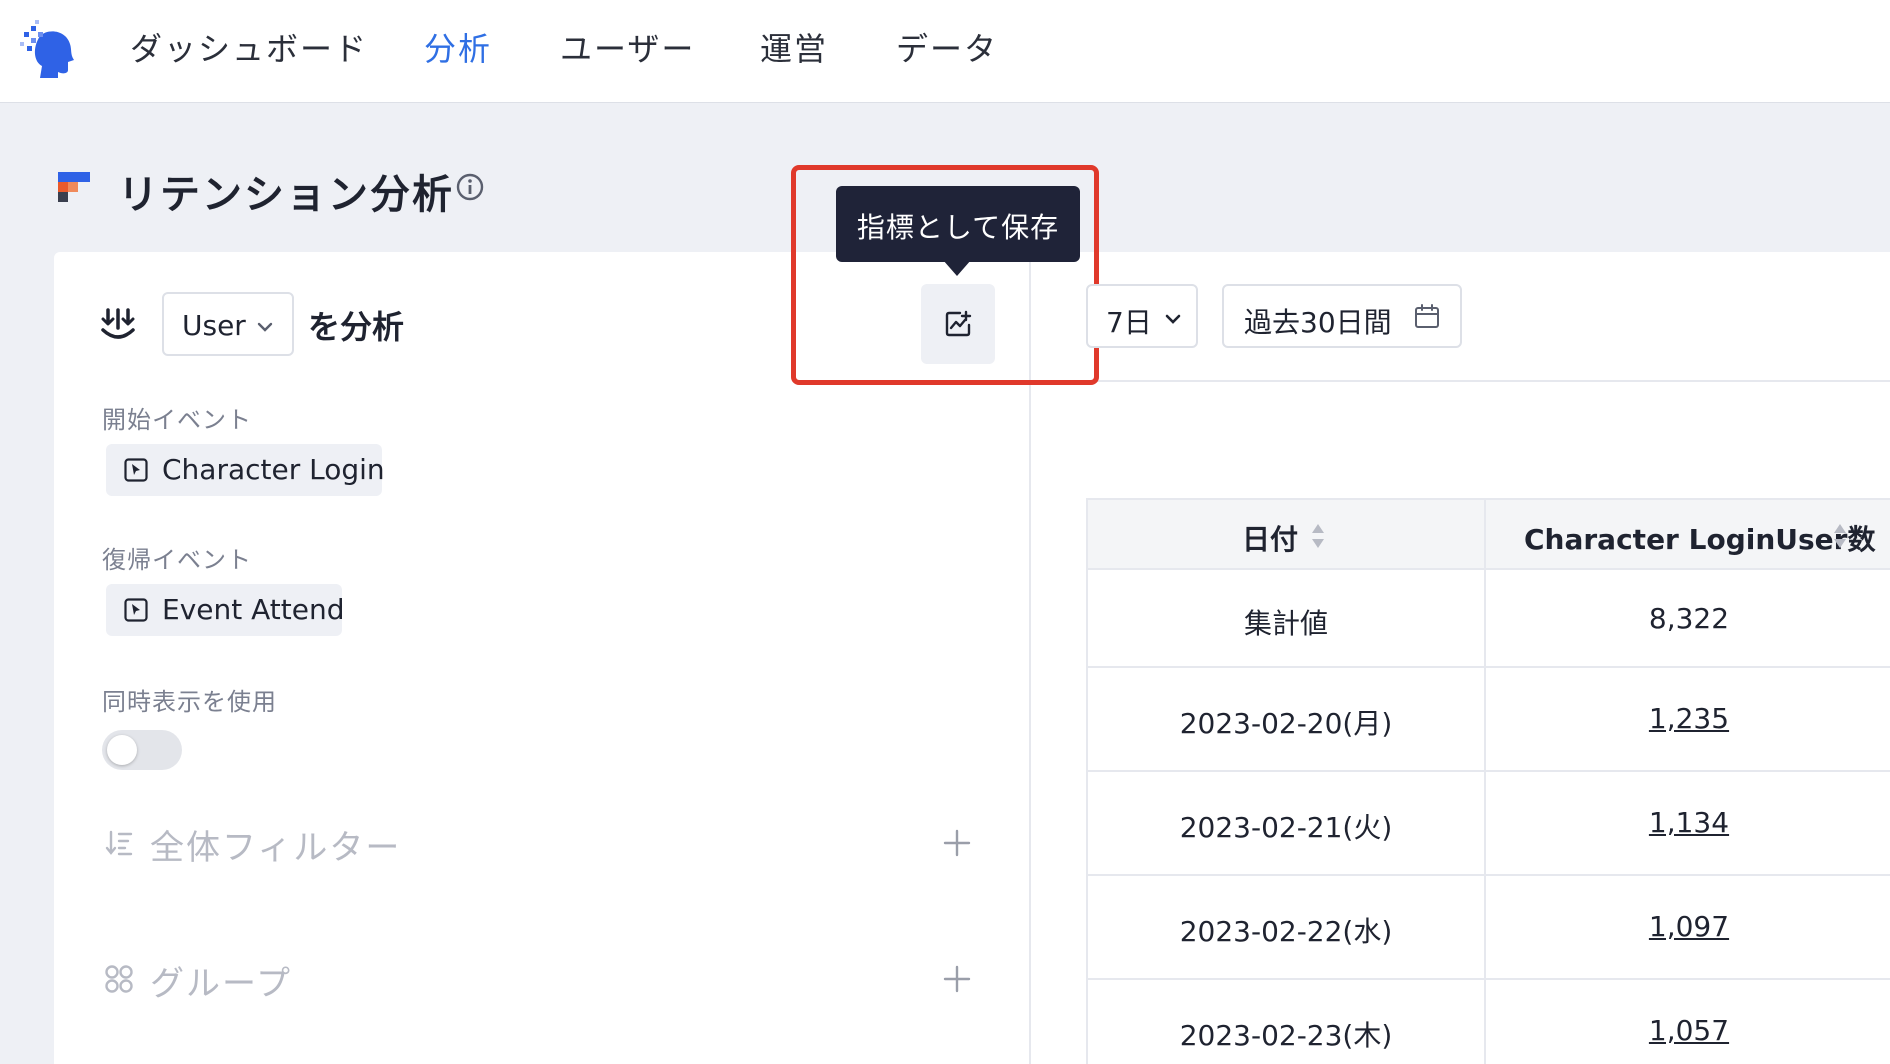  I want to click on retention-report-icon, so click(74, 187).